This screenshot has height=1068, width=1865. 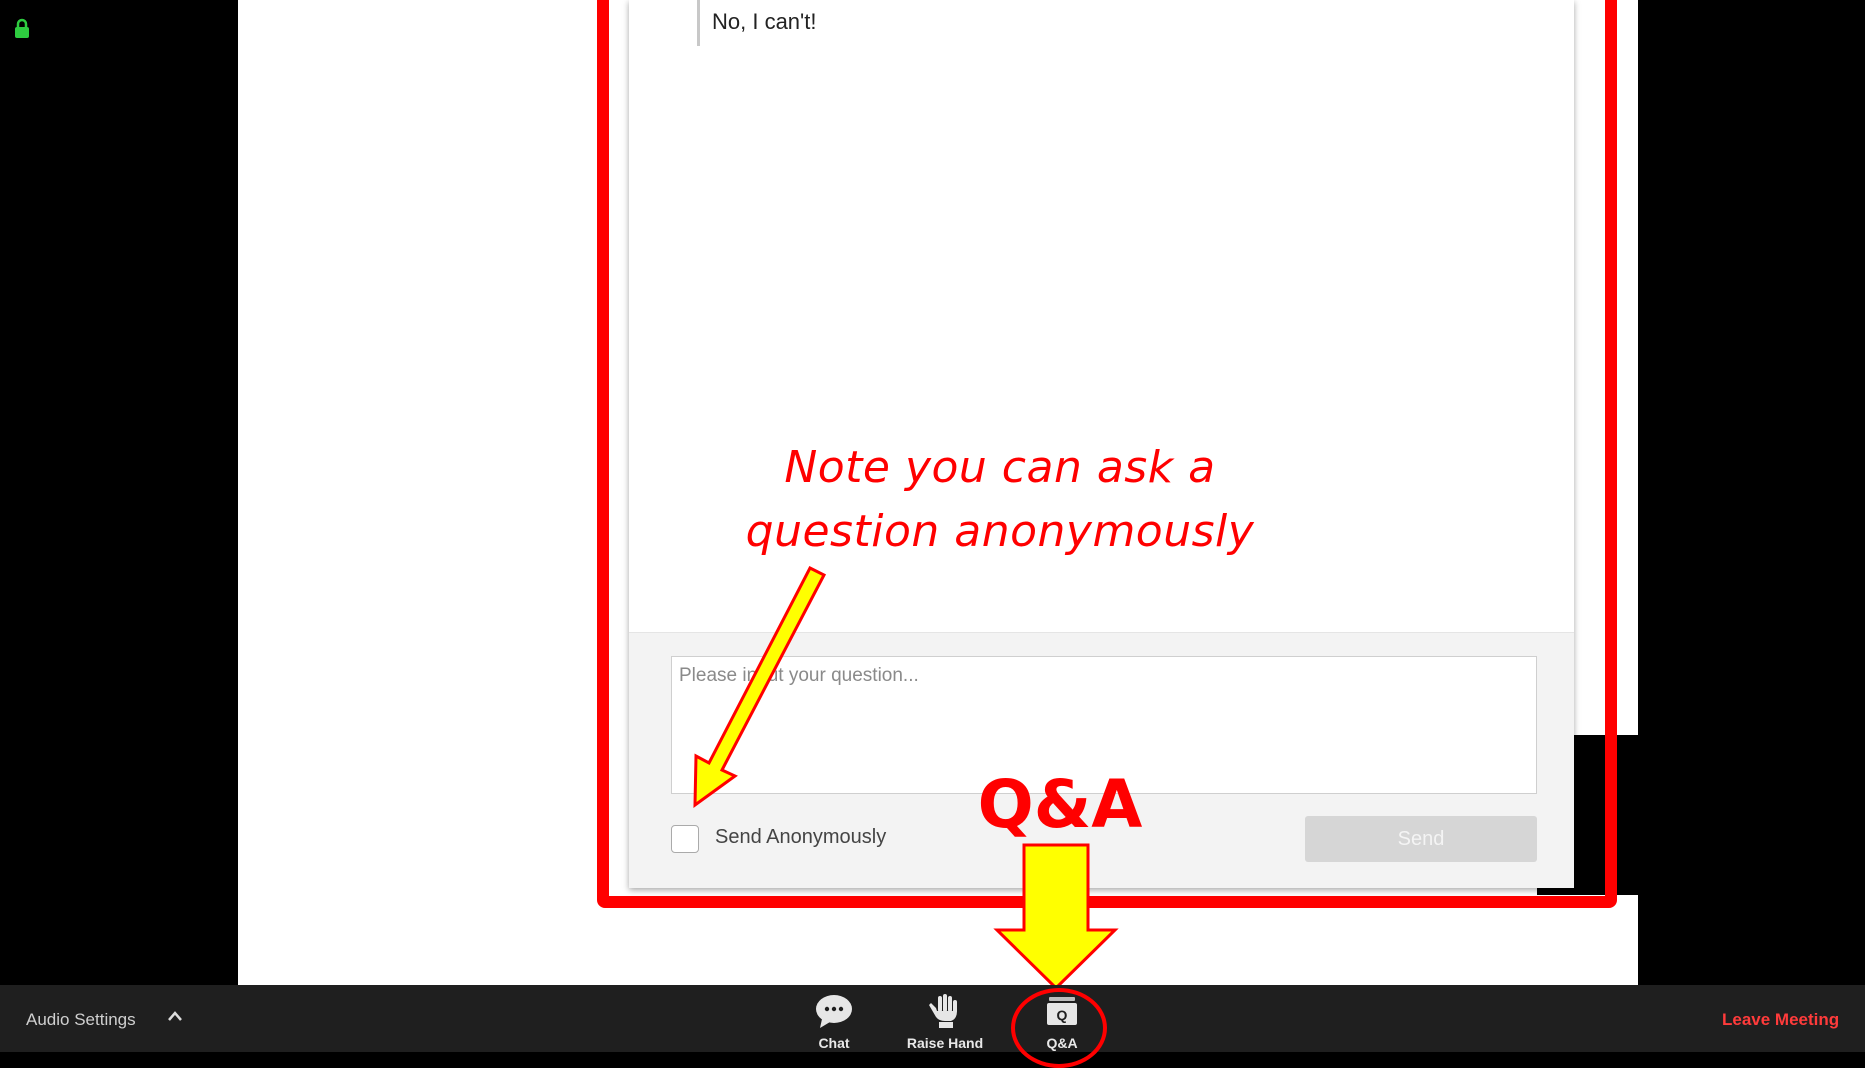 What do you see at coordinates (1059, 1028) in the screenshot?
I see `qa-highlight-circle` at bounding box center [1059, 1028].